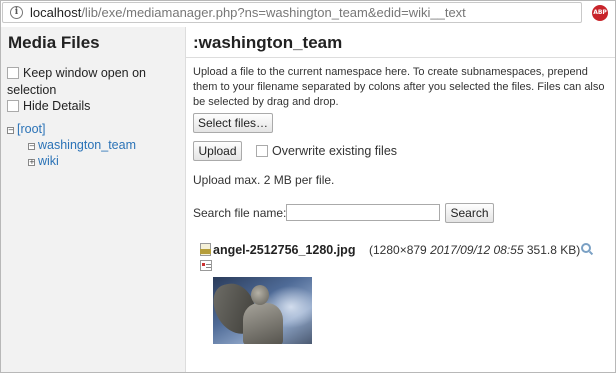  What do you see at coordinates (586, 248) in the screenshot?
I see `magnifier-icon` at bounding box center [586, 248].